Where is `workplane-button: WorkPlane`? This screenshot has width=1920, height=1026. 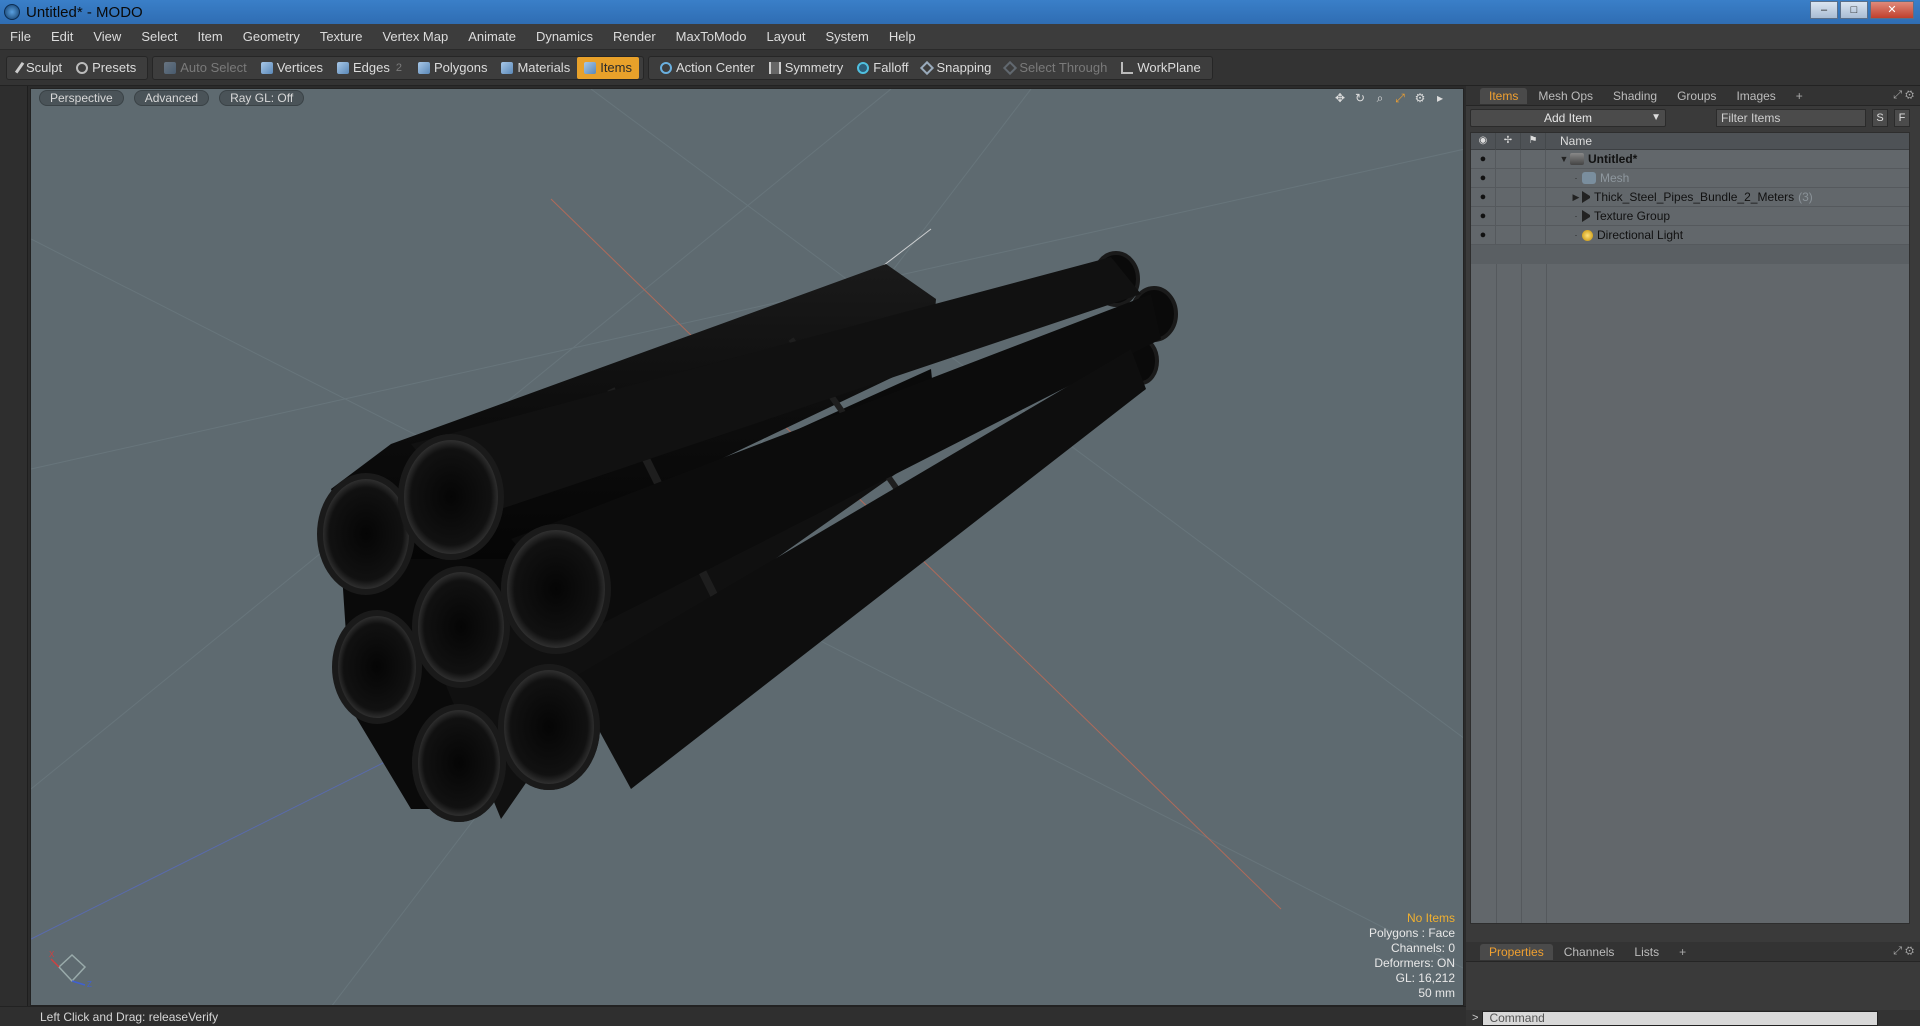
workplane-button: WorkPlane is located at coordinates (1160, 68).